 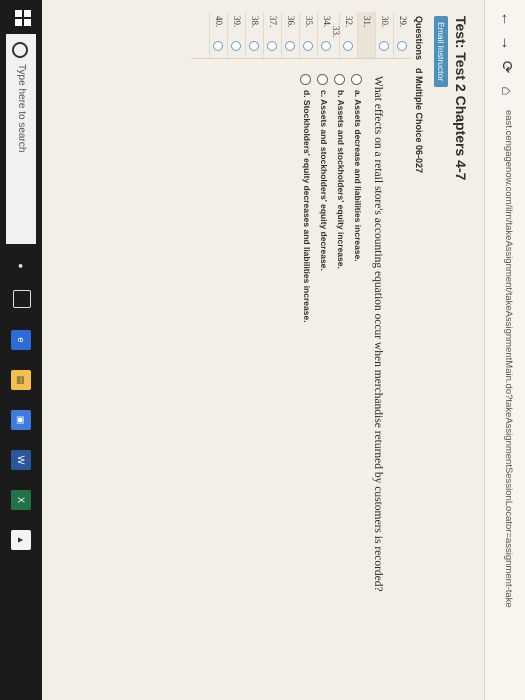 I want to click on word-icon: W, so click(x=21, y=460).